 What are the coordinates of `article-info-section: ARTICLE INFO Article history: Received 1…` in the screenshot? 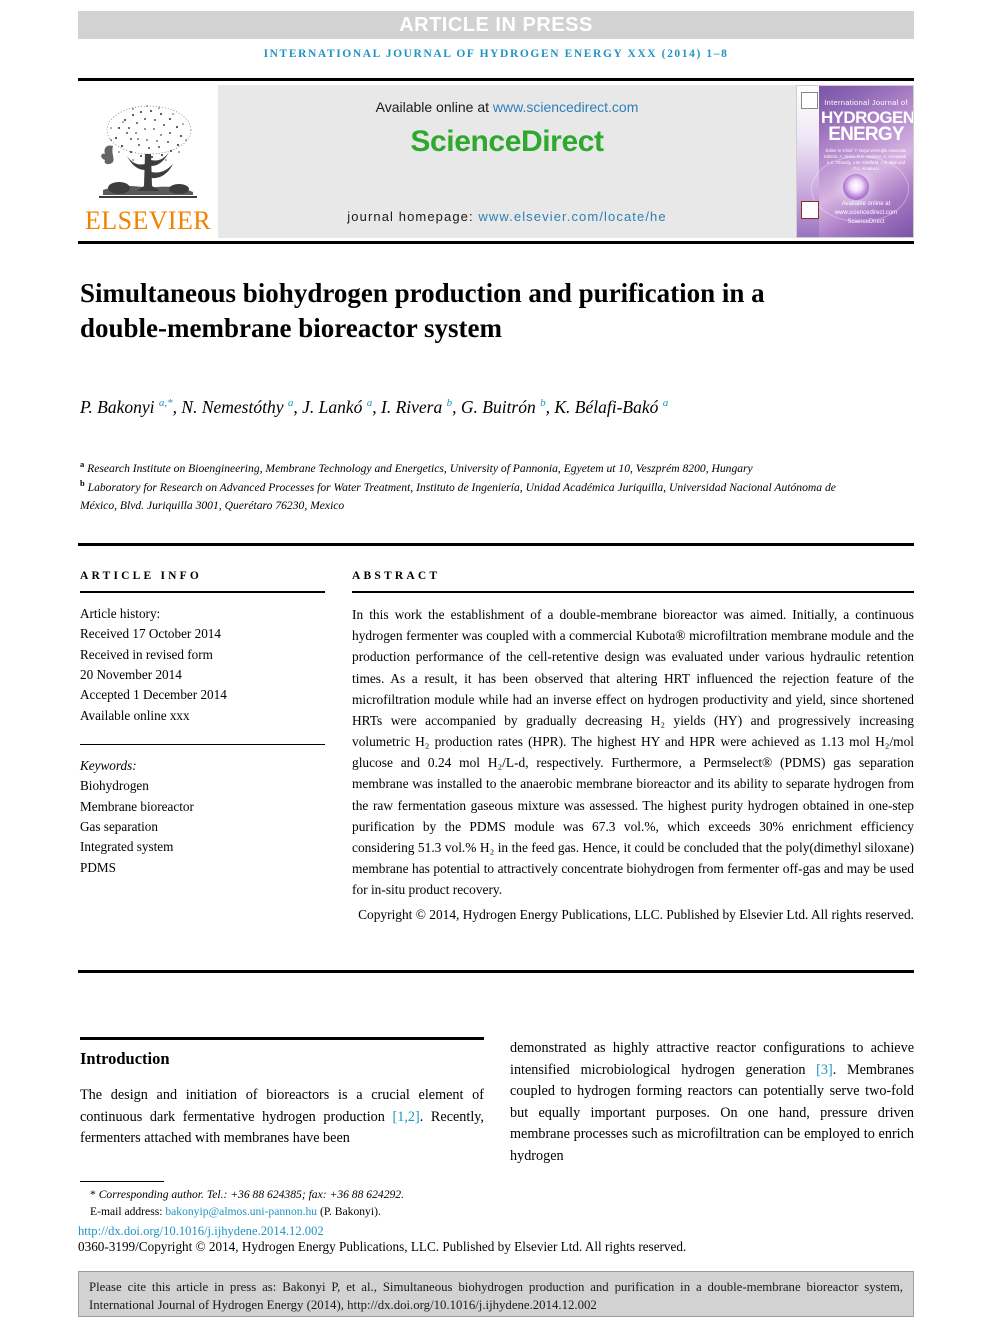 It's located at (202, 724).